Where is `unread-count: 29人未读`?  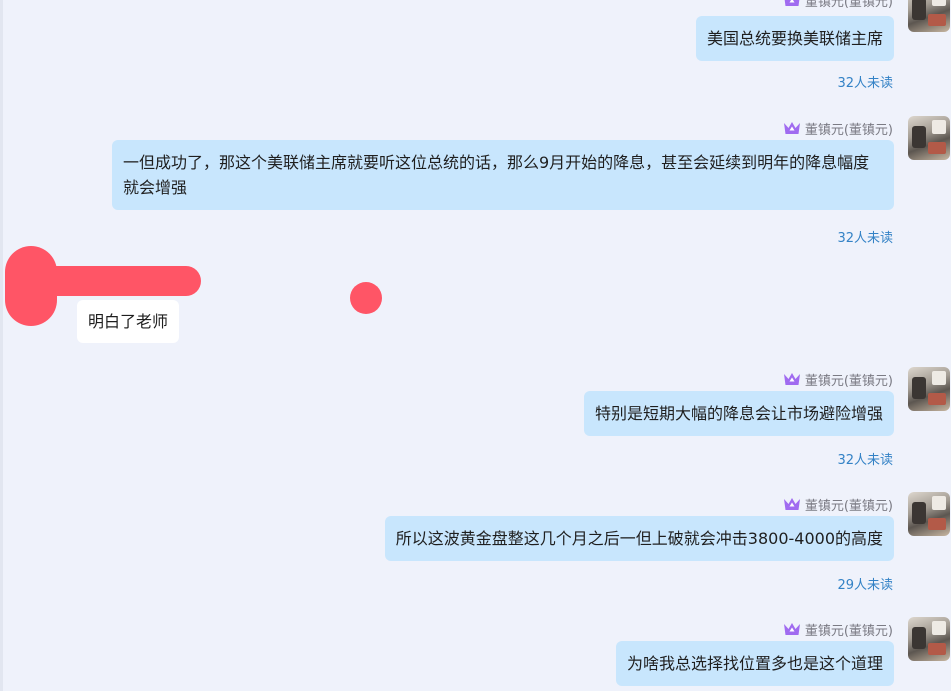
unread-count: 29人未读 is located at coordinates (865, 583).